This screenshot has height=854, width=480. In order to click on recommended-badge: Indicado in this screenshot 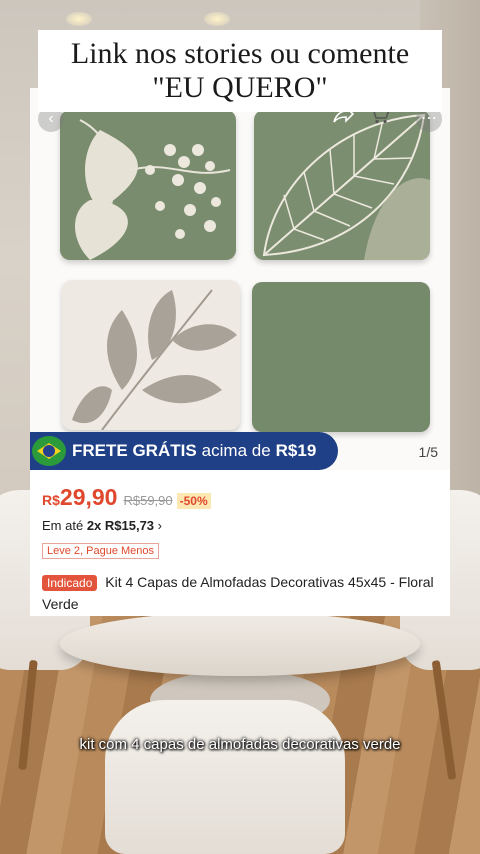, I will do `click(70, 583)`.